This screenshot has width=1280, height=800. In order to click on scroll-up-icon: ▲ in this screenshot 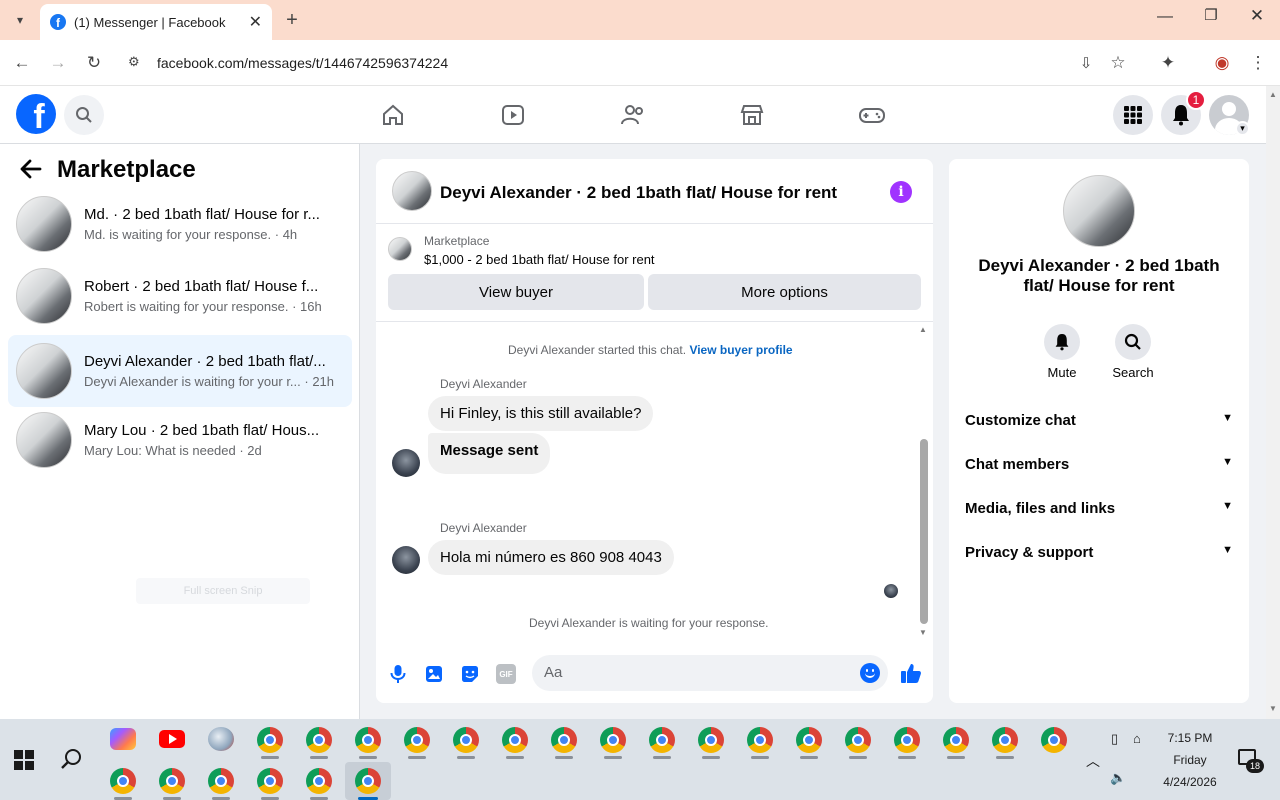, I will do `click(923, 330)`.